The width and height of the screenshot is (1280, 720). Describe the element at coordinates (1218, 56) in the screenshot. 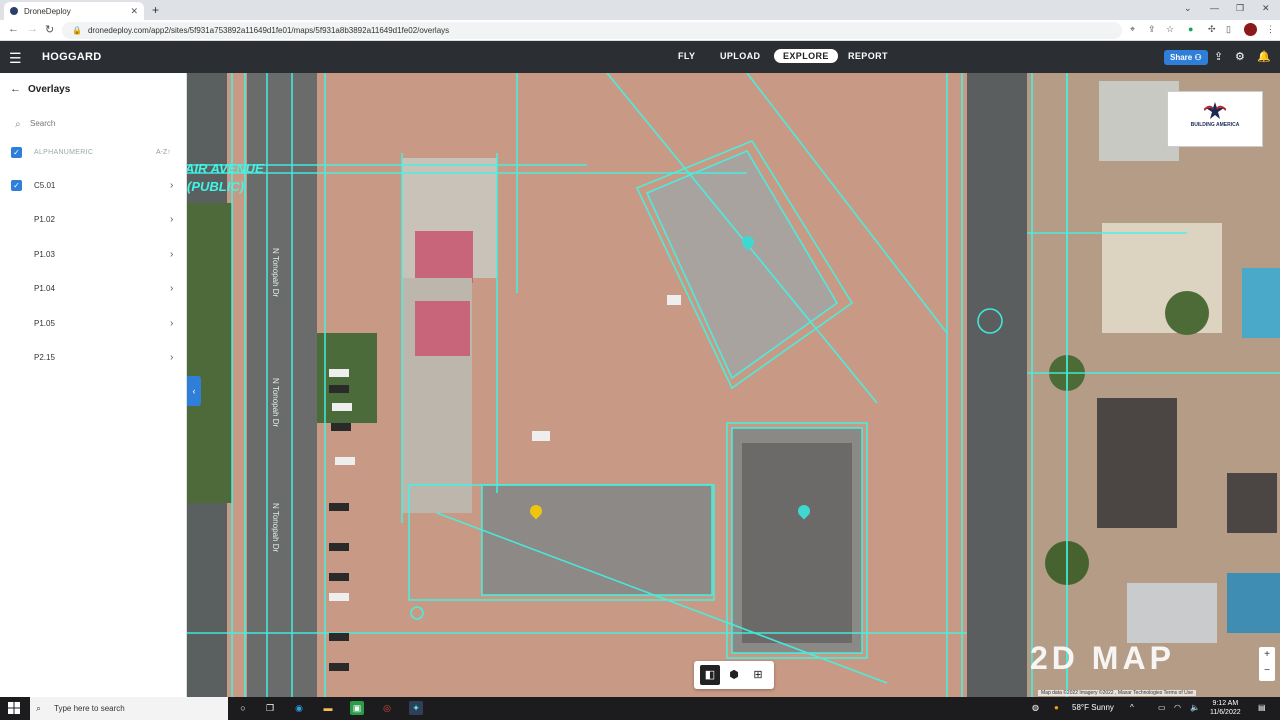

I see `export-icon: ⇪` at that location.